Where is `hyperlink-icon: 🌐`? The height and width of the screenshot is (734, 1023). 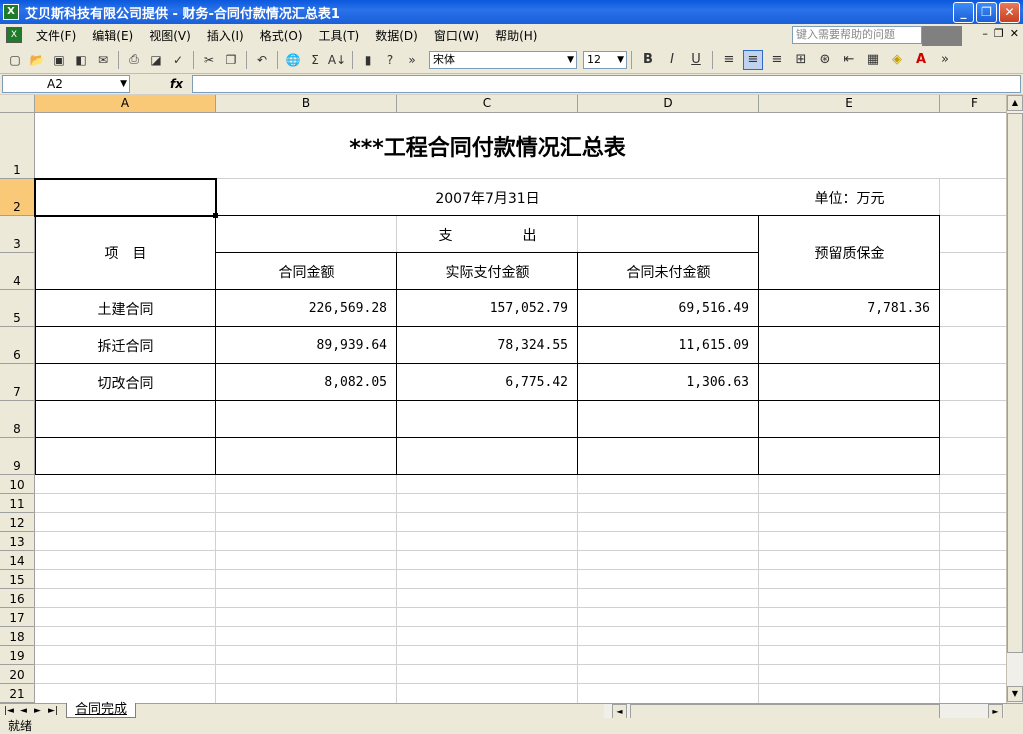
hyperlink-icon: 🌐 is located at coordinates (293, 60).